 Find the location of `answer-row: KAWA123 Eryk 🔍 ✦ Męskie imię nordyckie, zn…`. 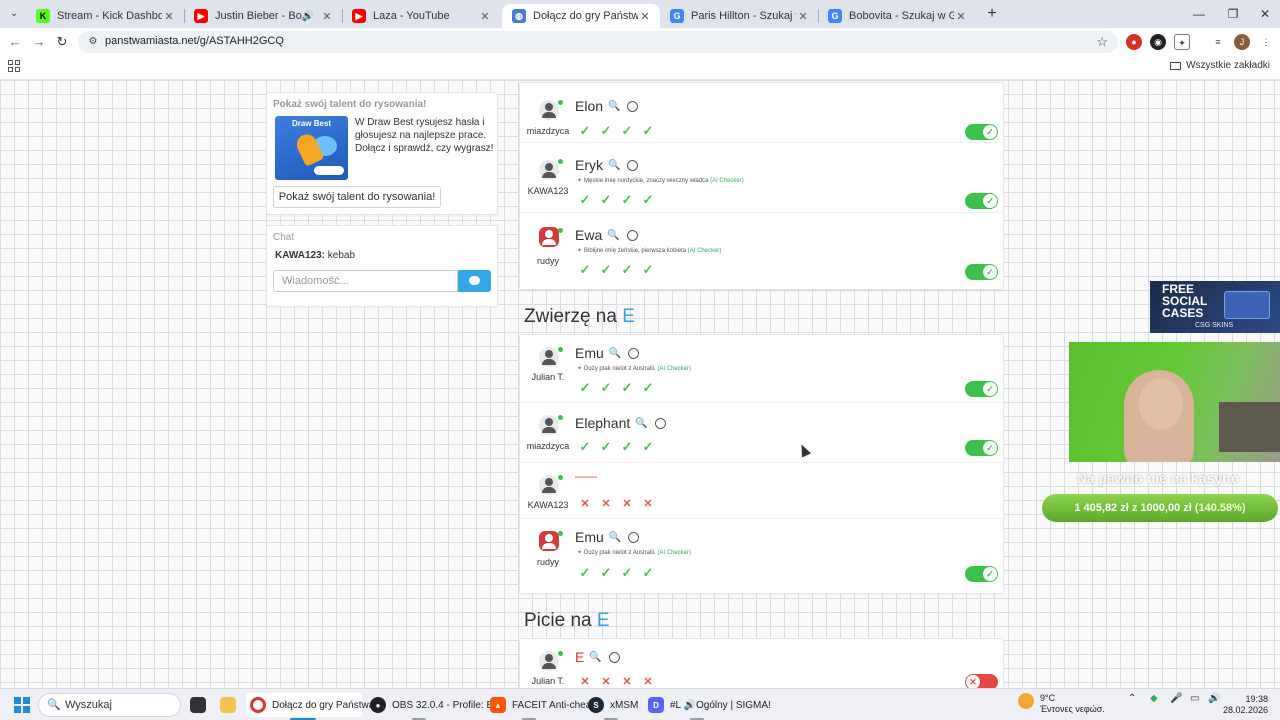

answer-row: KAWA123 Eryk 🔍 ✦ Męskie imię nordyckie, zn… is located at coordinates (762, 178).